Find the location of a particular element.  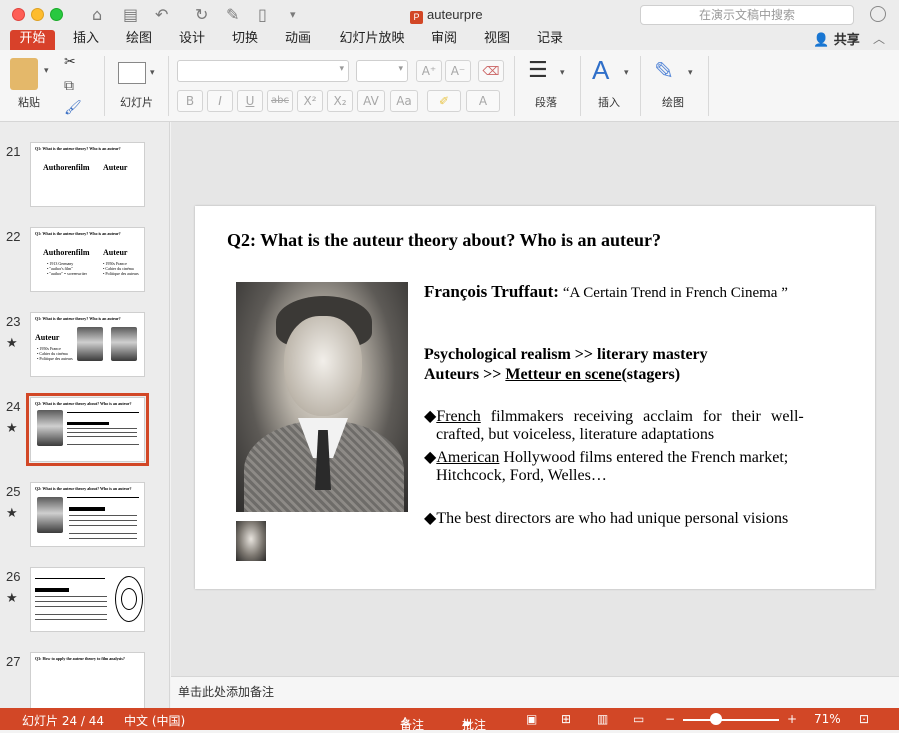

tab-view: 视图 is located at coordinates (497, 40).